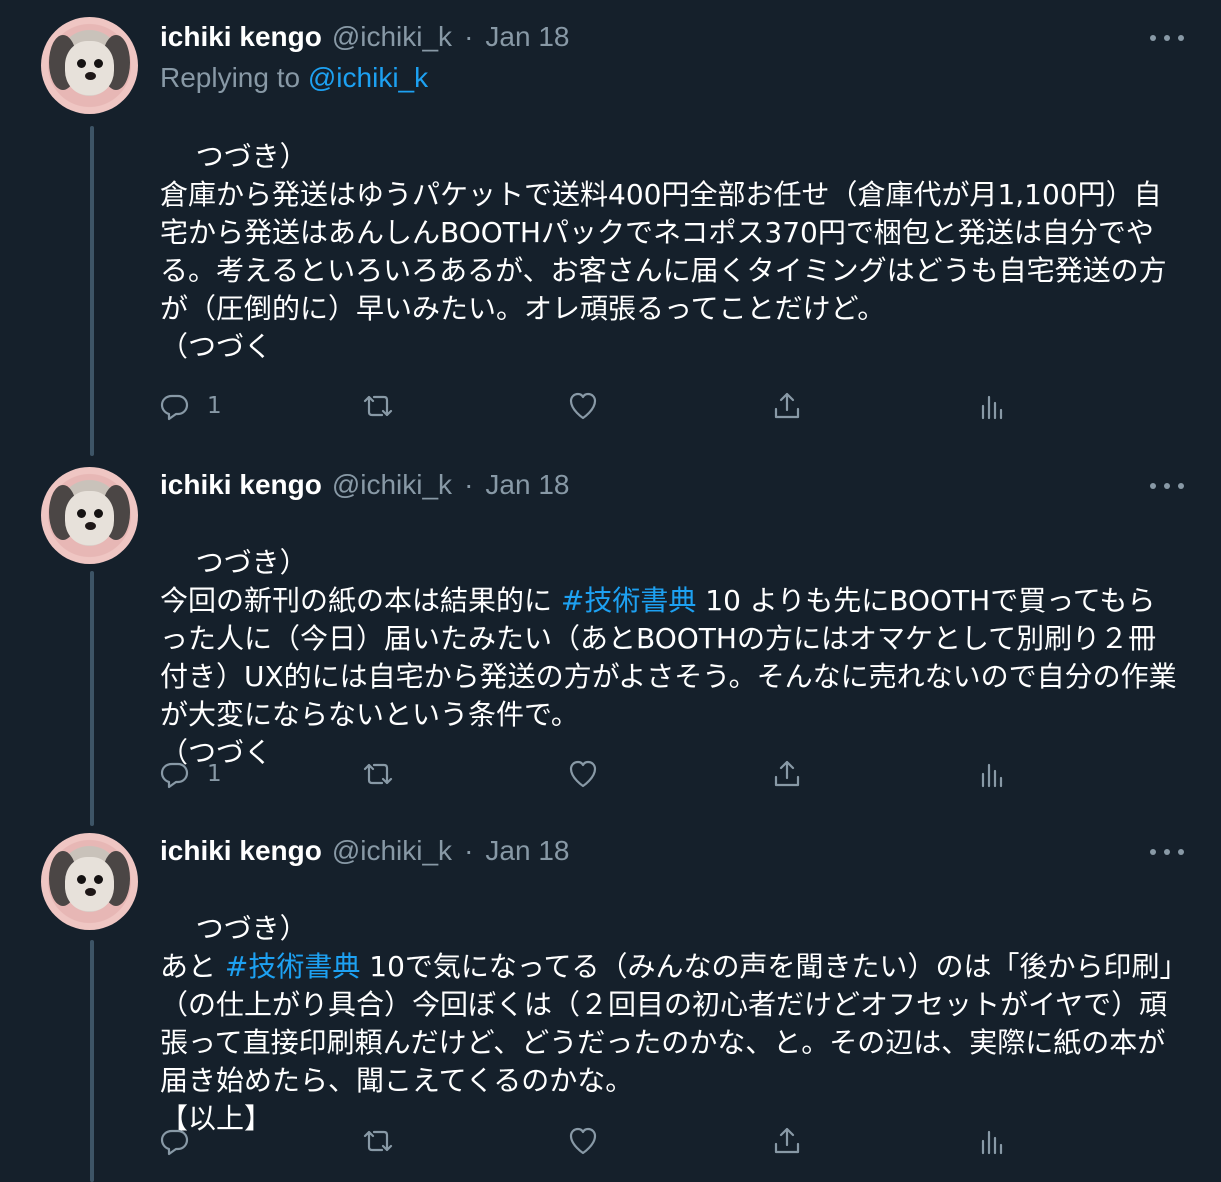 The width and height of the screenshot is (1221, 1182). Describe the element at coordinates (234, 77) in the screenshot. I see `replying-to-label: Replying to` at that location.